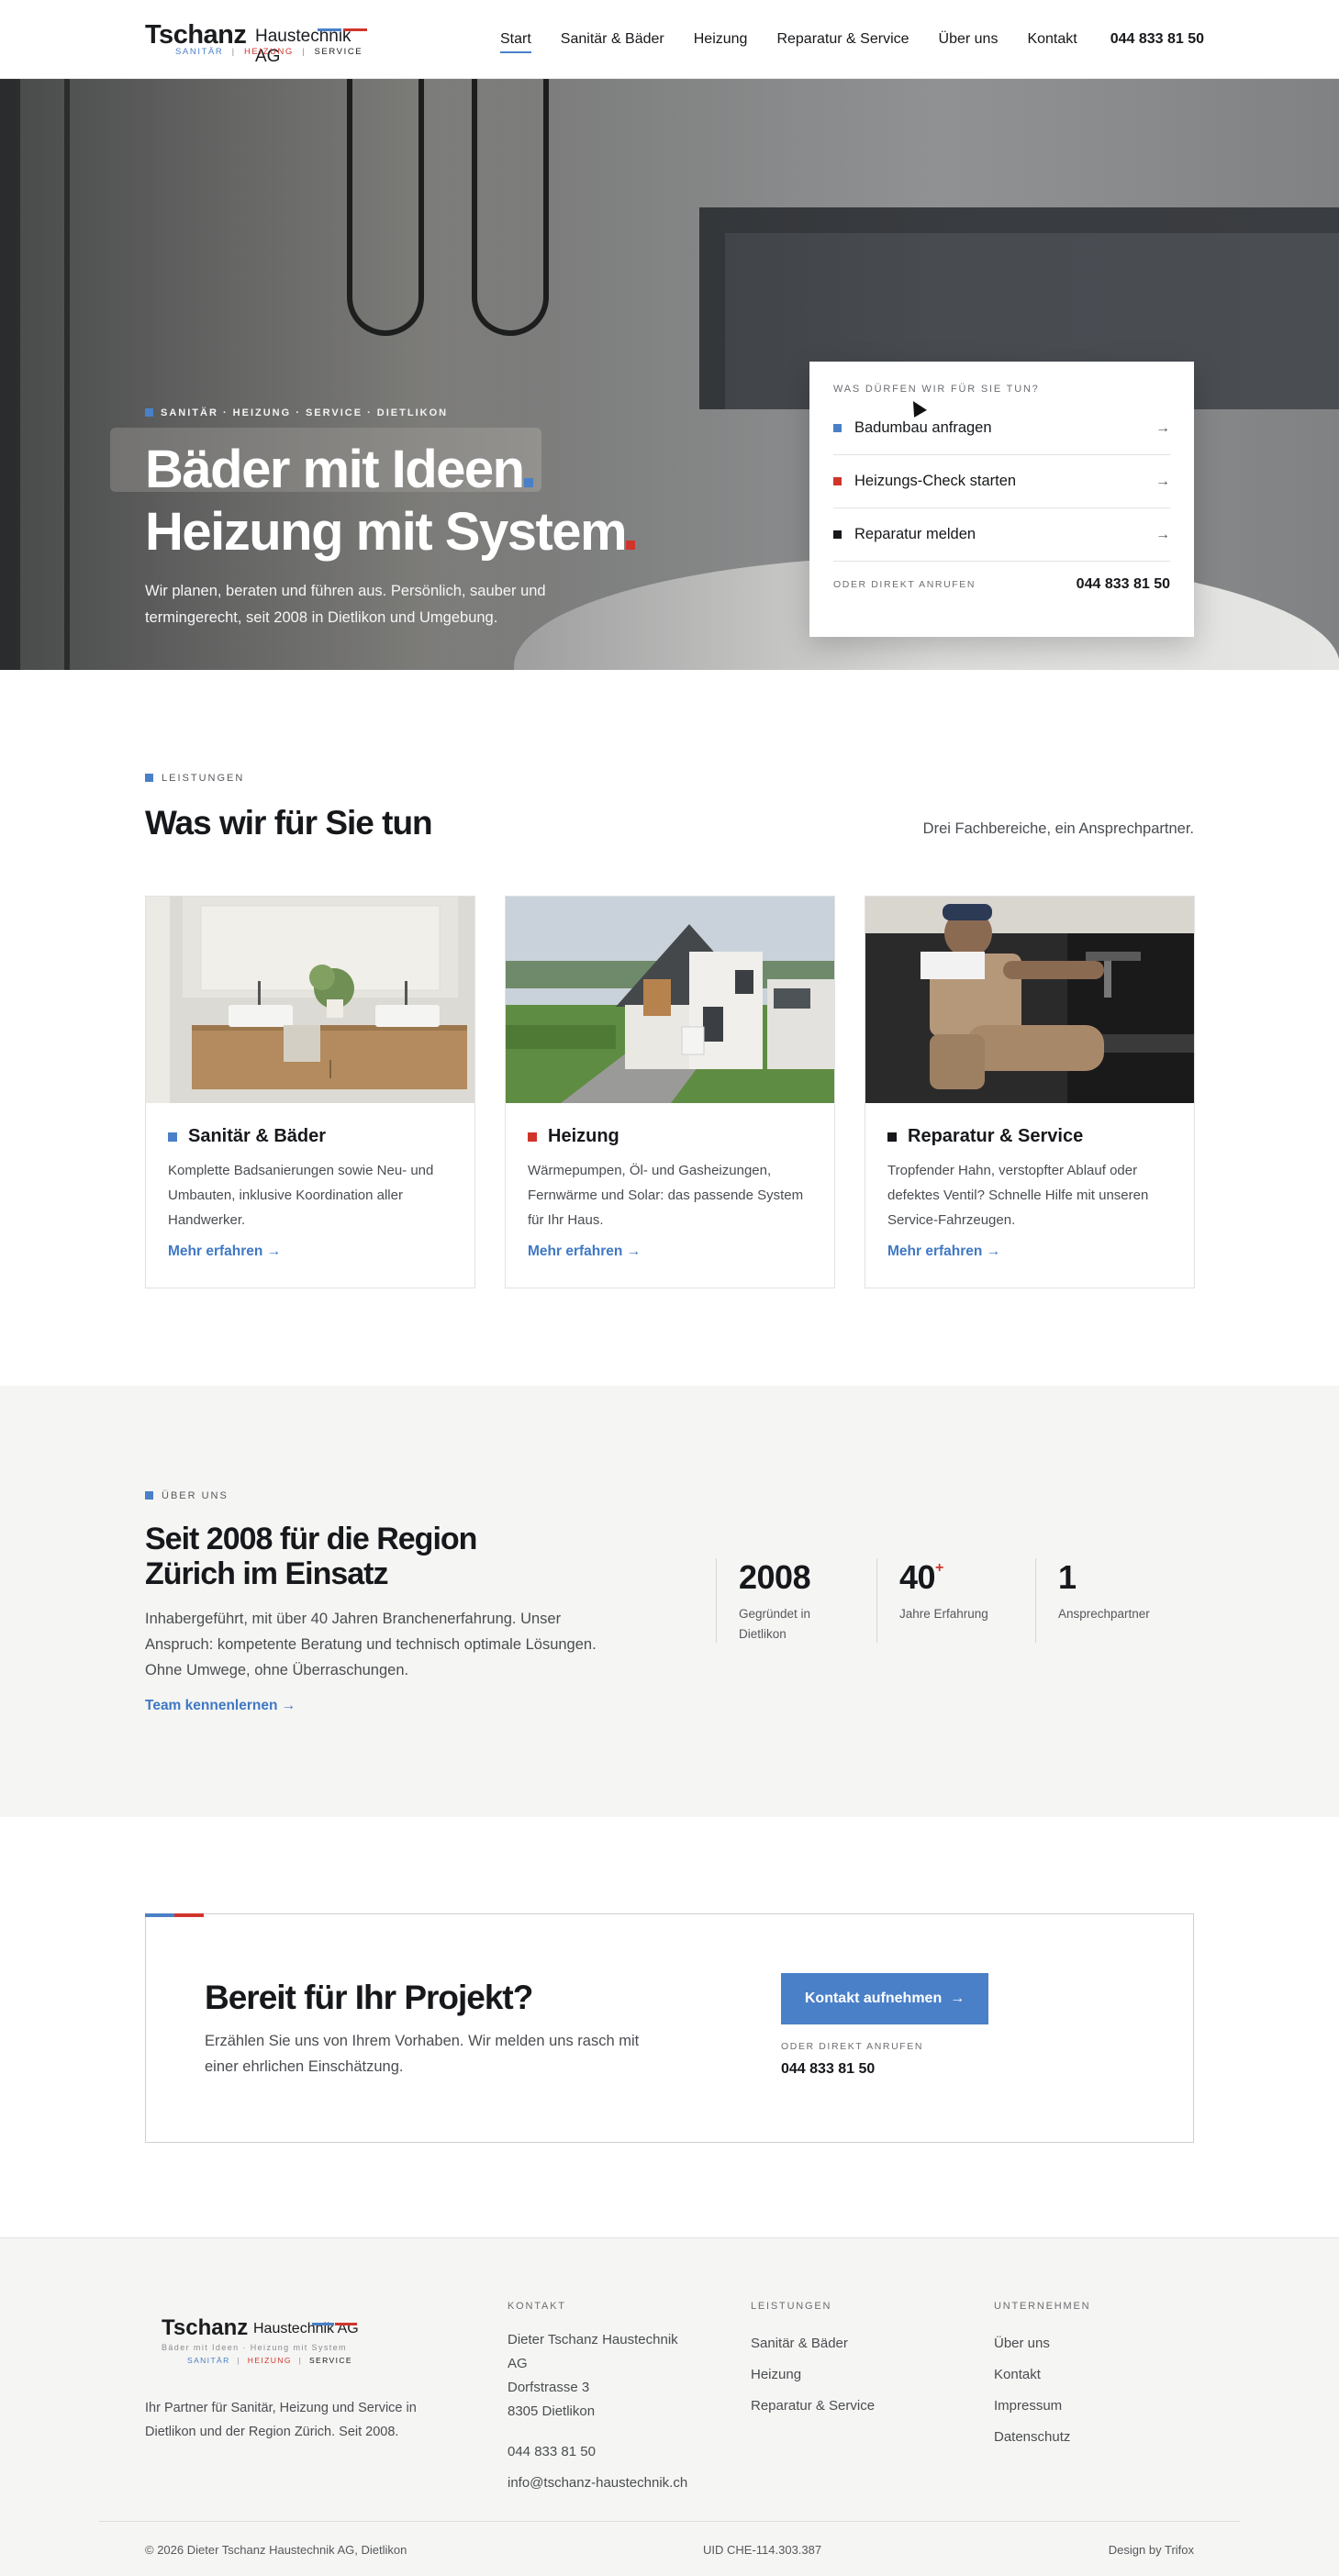  What do you see at coordinates (904, 584) in the screenshot?
I see `call-label: ODER DIREKT ANRUFEN` at bounding box center [904, 584].